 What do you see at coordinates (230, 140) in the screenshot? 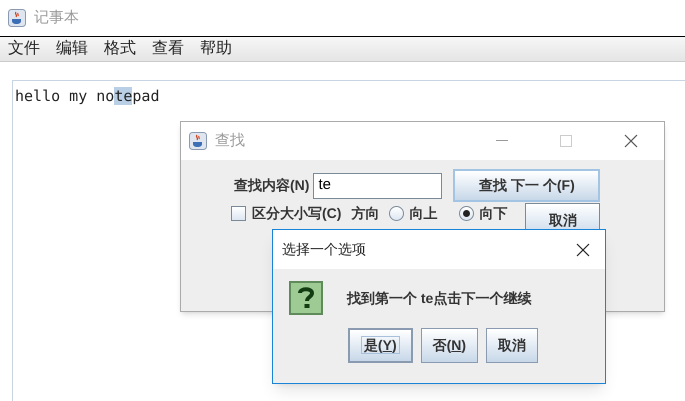
I see `dialog-title: 查找` at bounding box center [230, 140].